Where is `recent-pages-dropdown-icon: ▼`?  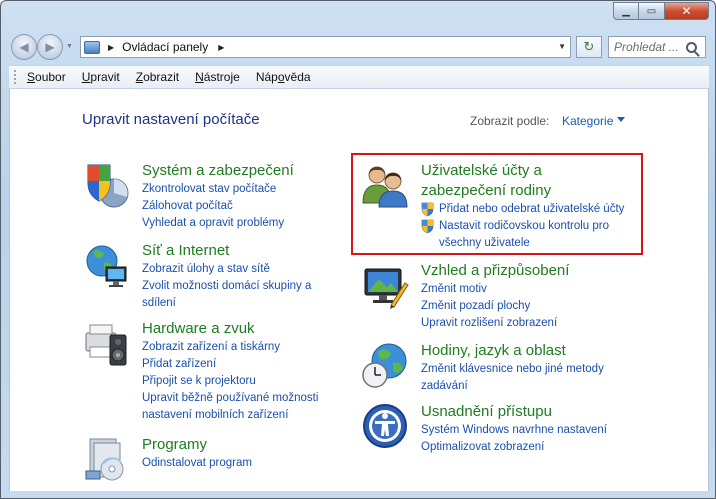
recent-pages-dropdown-icon: ▼ is located at coordinates (69, 46).